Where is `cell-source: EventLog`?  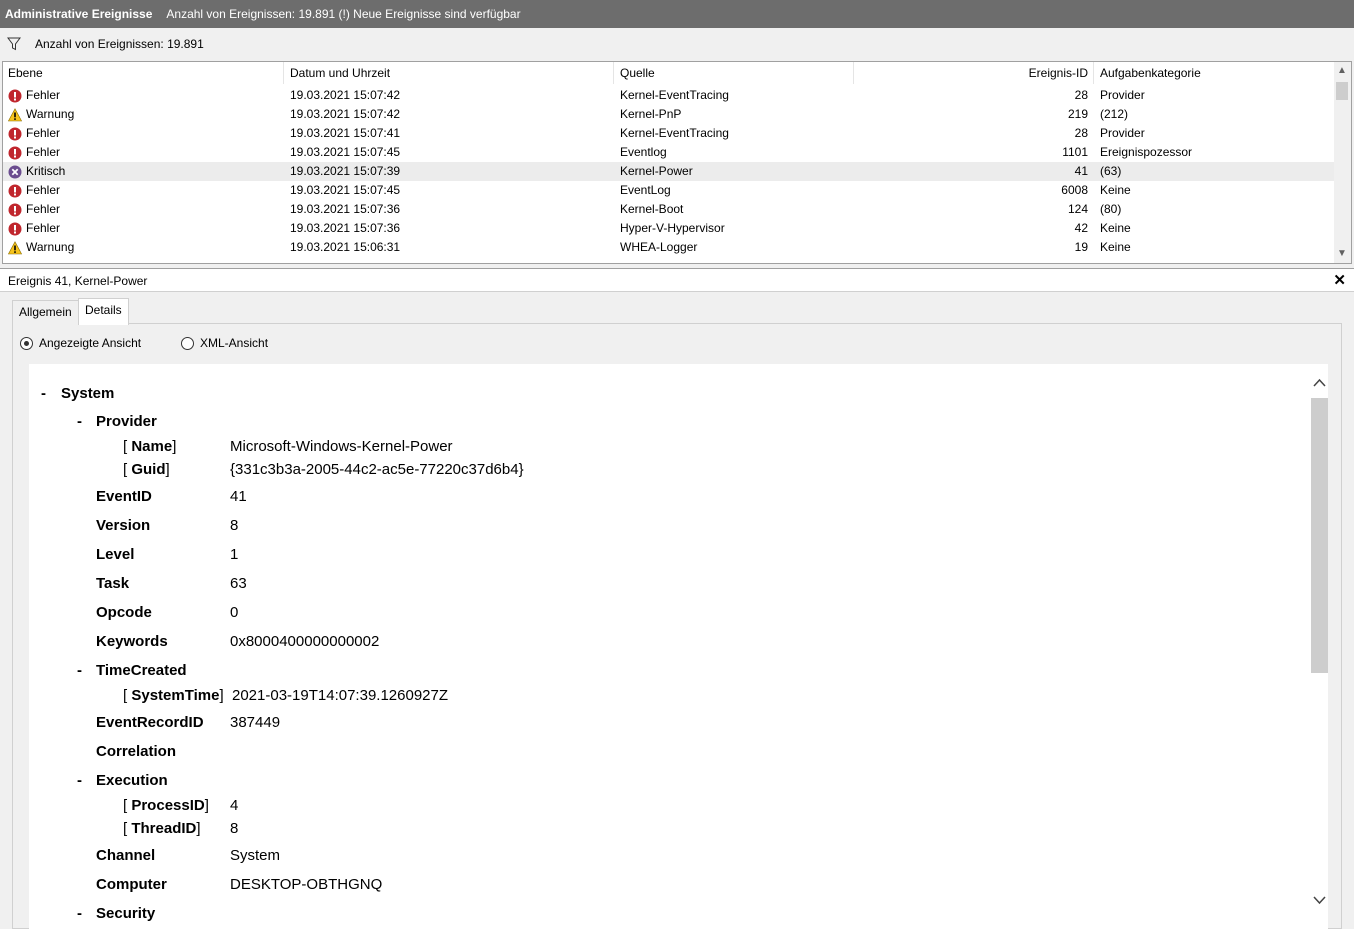
cell-source: EventLog is located at coordinates (645, 190).